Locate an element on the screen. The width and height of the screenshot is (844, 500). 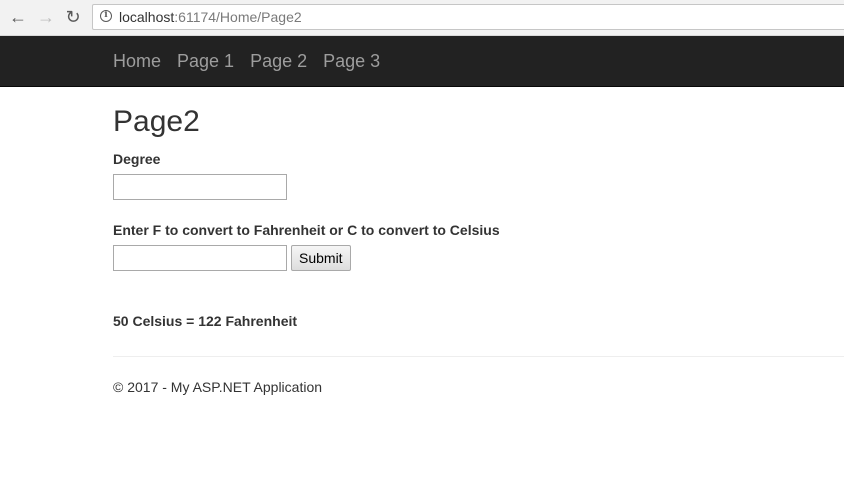
url-text: localhost:61174/Home/Page2 is located at coordinates (210, 17).